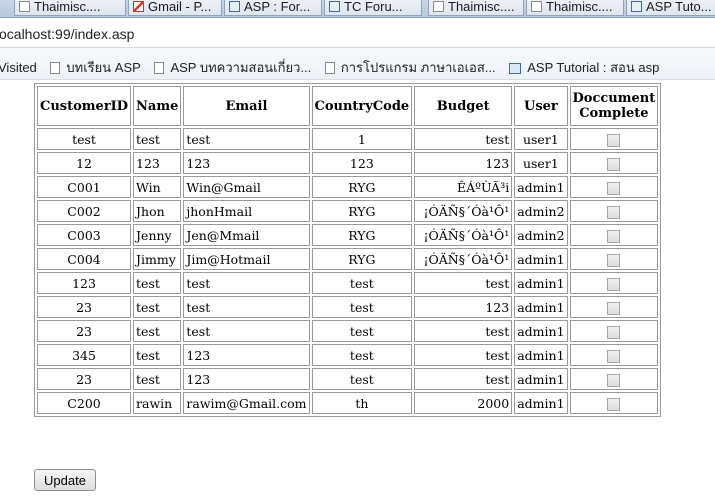  What do you see at coordinates (246, 211) in the screenshot?
I see `cell-email: jhonHmail` at bounding box center [246, 211].